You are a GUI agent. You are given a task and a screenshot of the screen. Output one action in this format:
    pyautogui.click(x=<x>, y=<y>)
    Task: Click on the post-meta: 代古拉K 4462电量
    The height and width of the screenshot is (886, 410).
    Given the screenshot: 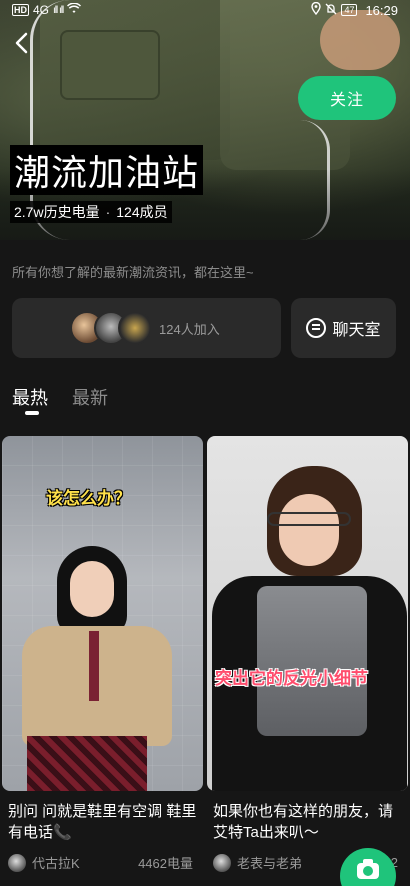 What is the action you would take?
    pyautogui.click(x=102, y=862)
    